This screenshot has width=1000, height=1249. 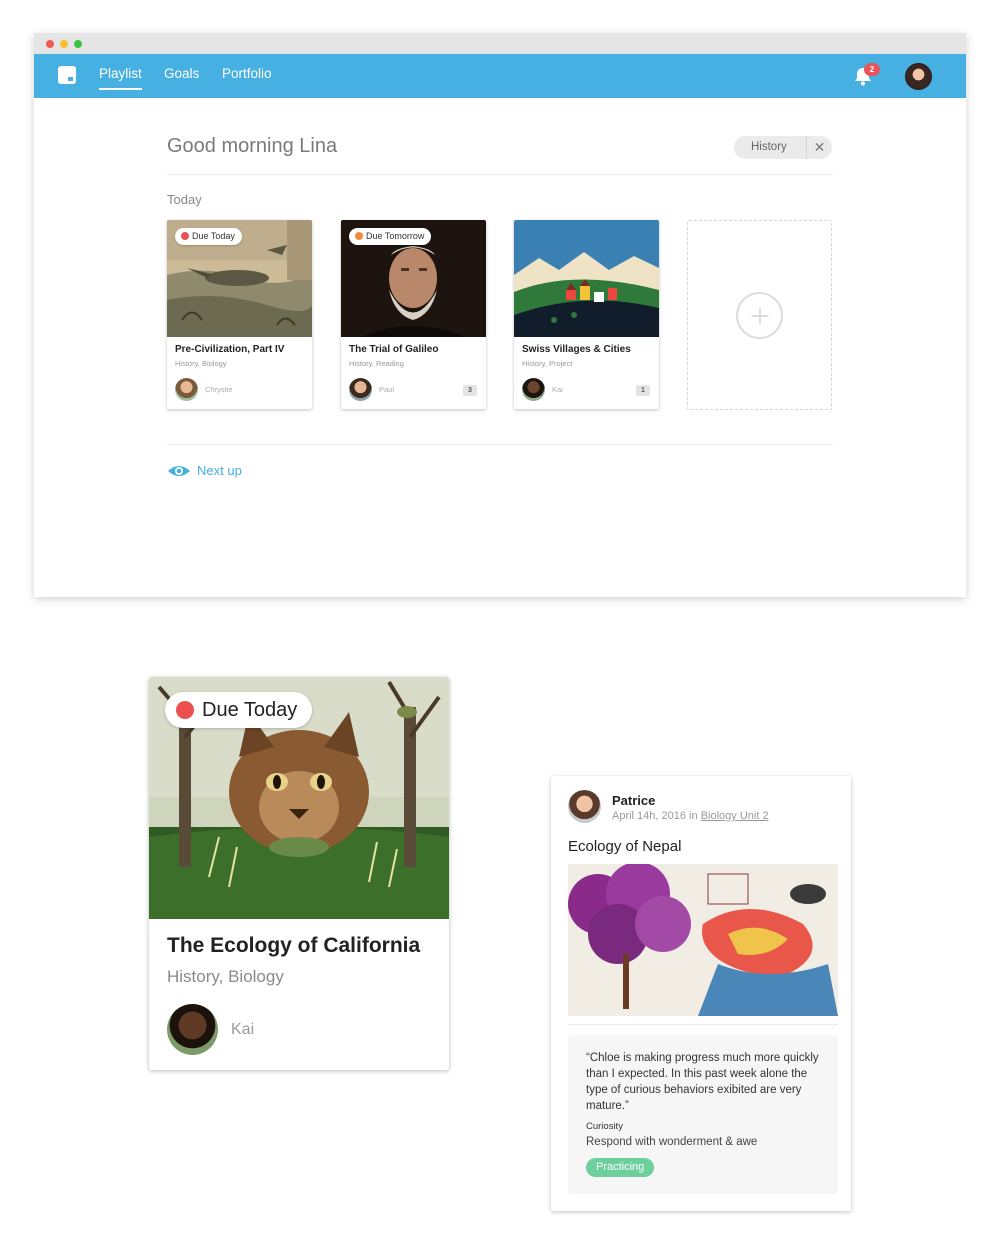 What do you see at coordinates (735, 816) in the screenshot?
I see `post-playlist-link: Biology Unit 2` at bounding box center [735, 816].